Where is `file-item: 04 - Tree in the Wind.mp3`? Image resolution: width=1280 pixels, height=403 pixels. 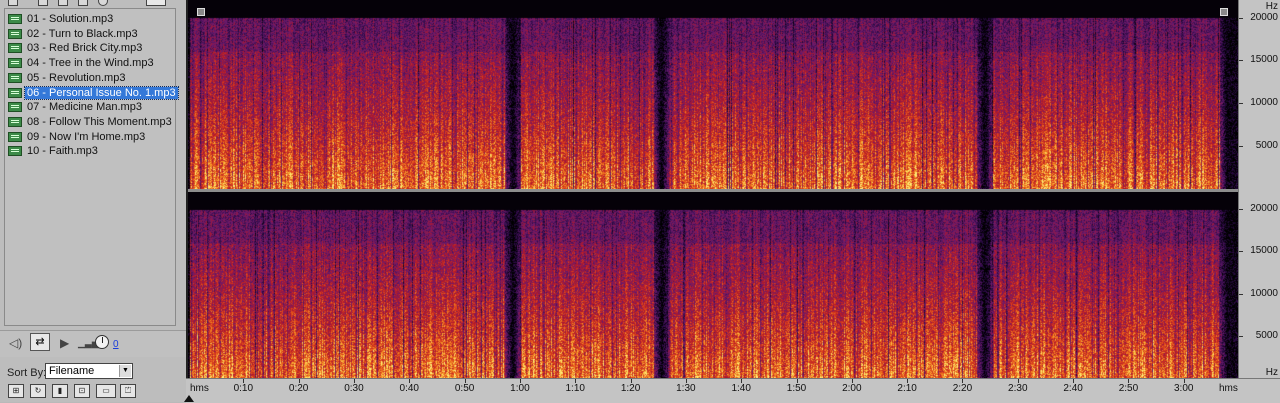 file-item: 04 - Tree in the Wind.mp3 is located at coordinates (82, 63).